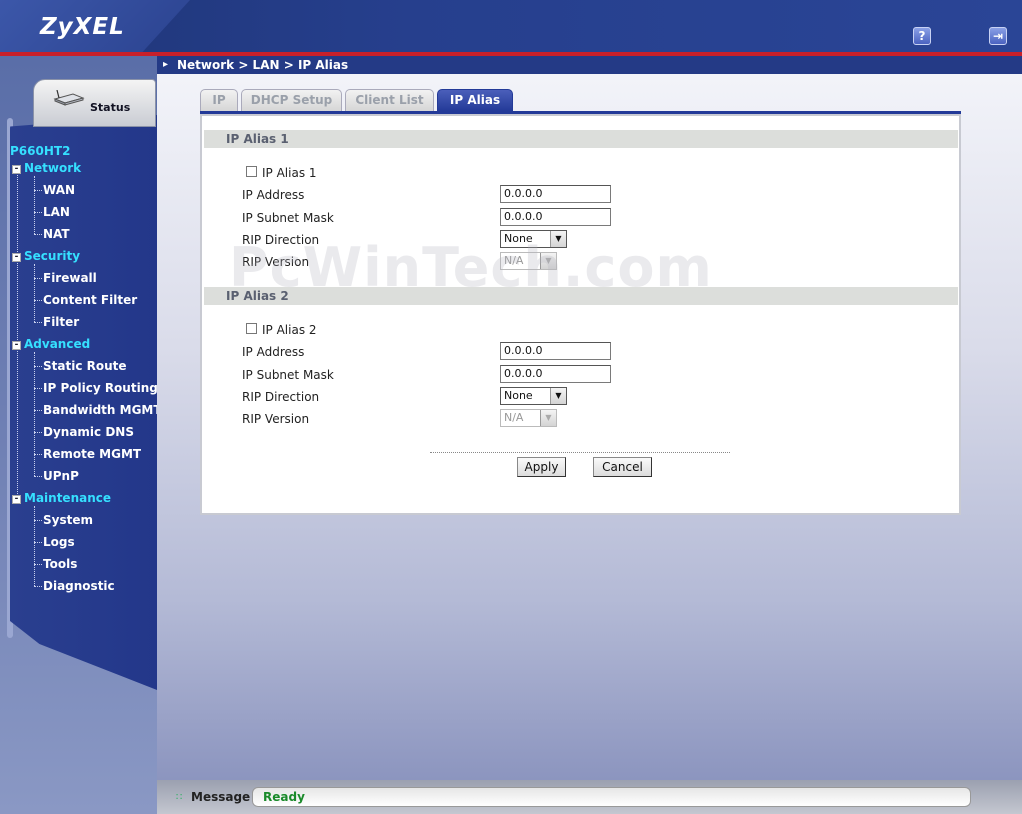 Image resolution: width=1022 pixels, height=814 pixels. What do you see at coordinates (56, 212) in the screenshot?
I see `nav-item-lan: LAN` at bounding box center [56, 212].